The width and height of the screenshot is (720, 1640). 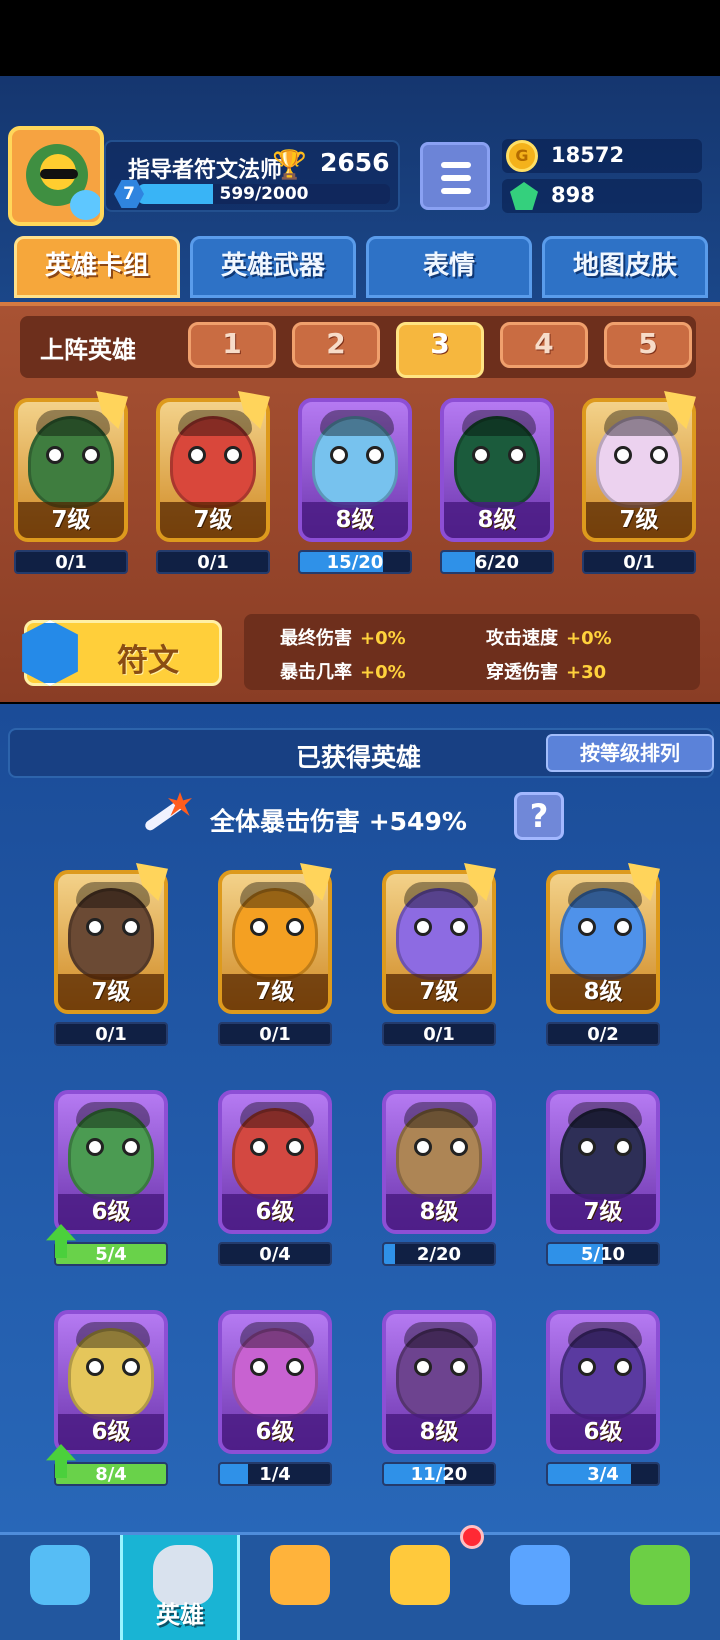 What do you see at coordinates (338, 821) in the screenshot?
I see `critical-damage-label: 全体暴击伤害 +549%` at bounding box center [338, 821].